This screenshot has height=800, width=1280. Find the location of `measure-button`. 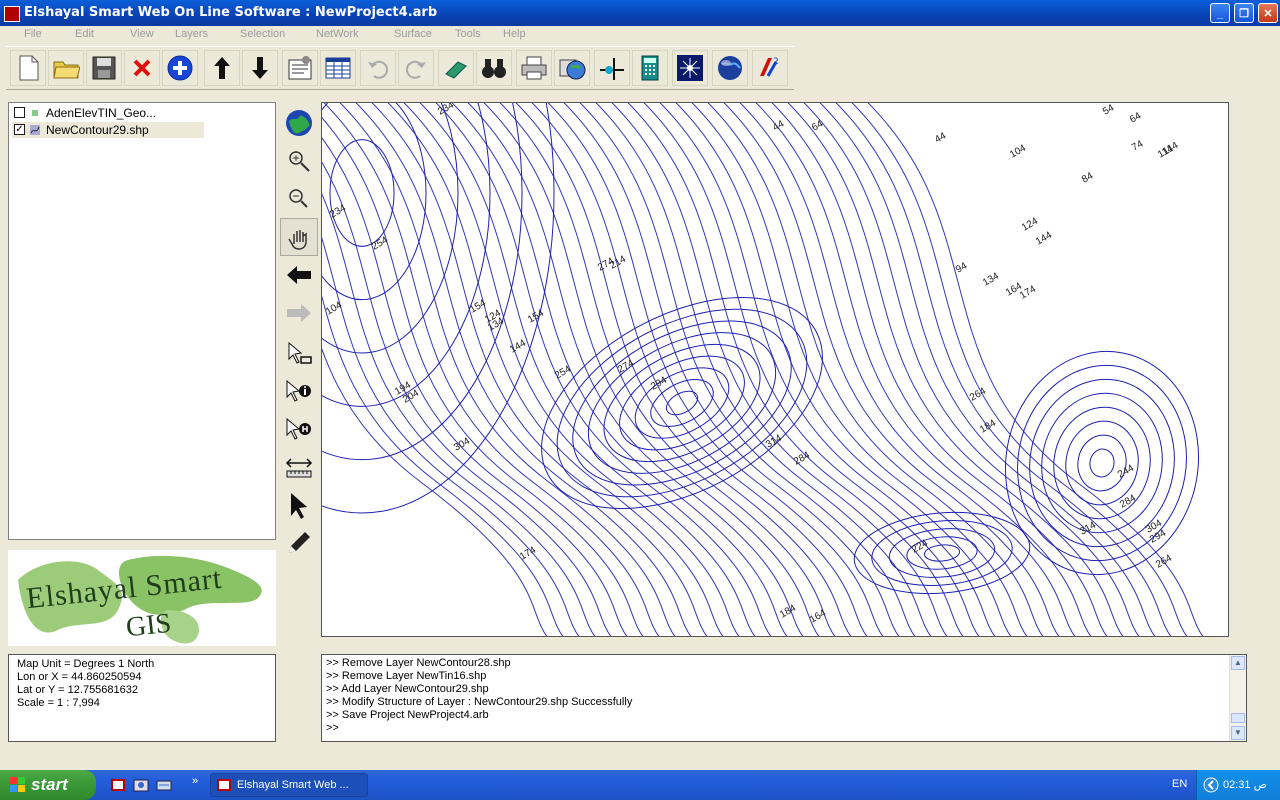

measure-button is located at coordinates (299, 467).